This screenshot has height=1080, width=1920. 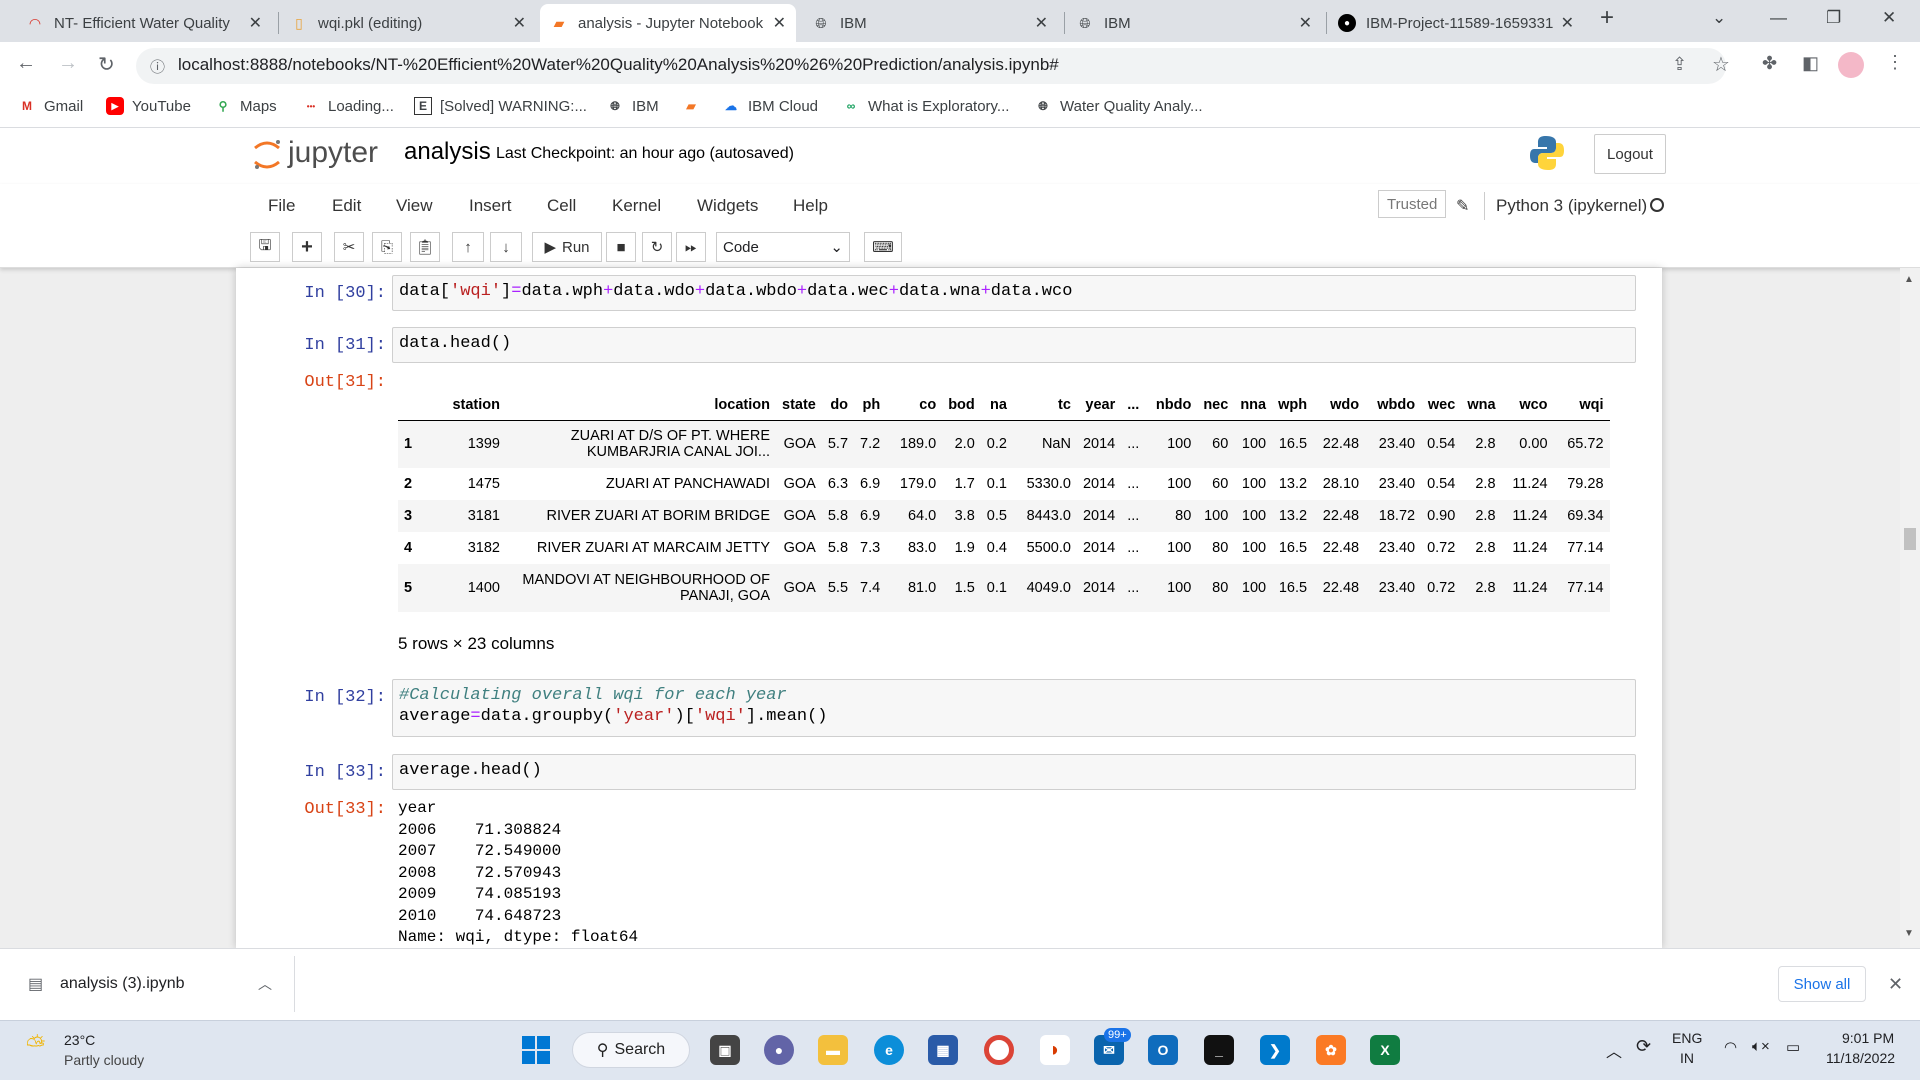 I want to click on jupyter-logo-icon, so click(x=267, y=154).